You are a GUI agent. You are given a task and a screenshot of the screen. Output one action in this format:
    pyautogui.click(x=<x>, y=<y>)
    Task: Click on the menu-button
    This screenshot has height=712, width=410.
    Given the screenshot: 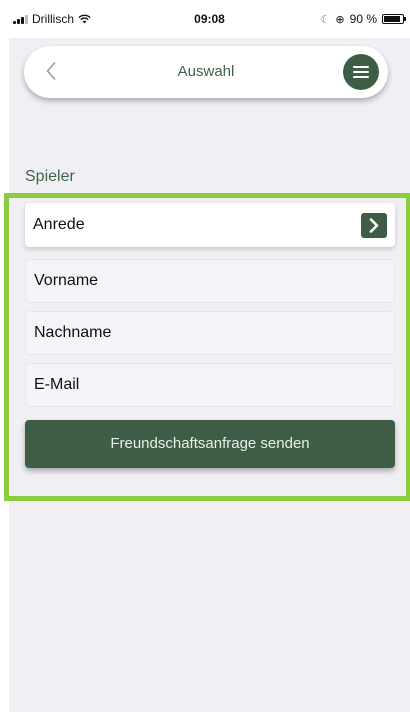 What is the action you would take?
    pyautogui.click(x=361, y=72)
    